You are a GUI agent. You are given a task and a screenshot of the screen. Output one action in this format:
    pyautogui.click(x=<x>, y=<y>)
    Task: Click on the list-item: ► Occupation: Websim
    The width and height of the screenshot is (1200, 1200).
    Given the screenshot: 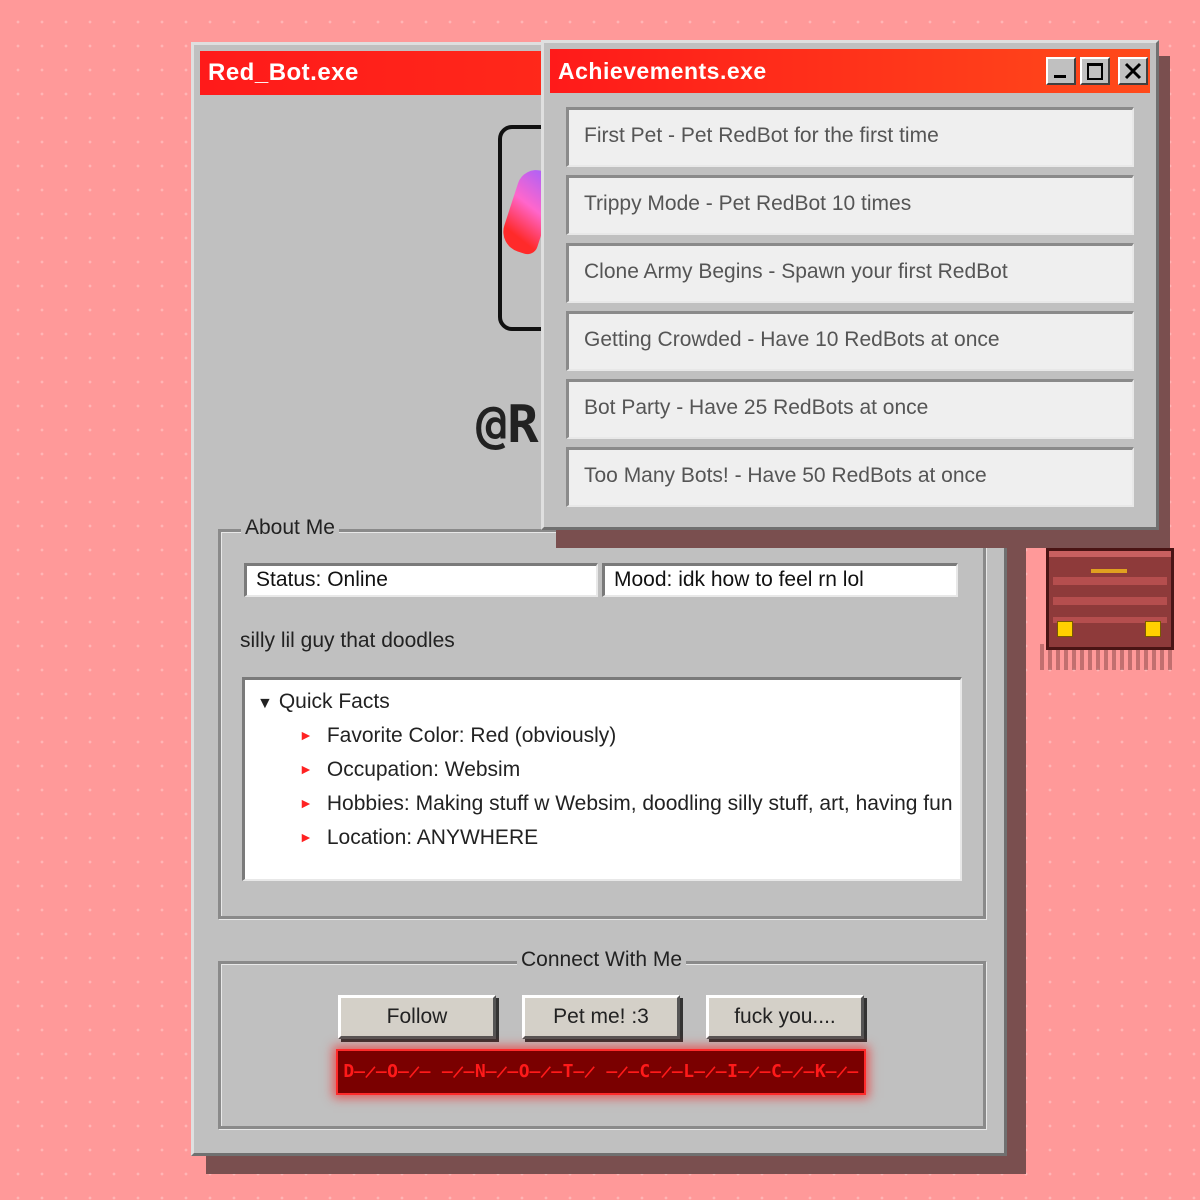 What is the action you would take?
    pyautogui.click(x=409, y=770)
    